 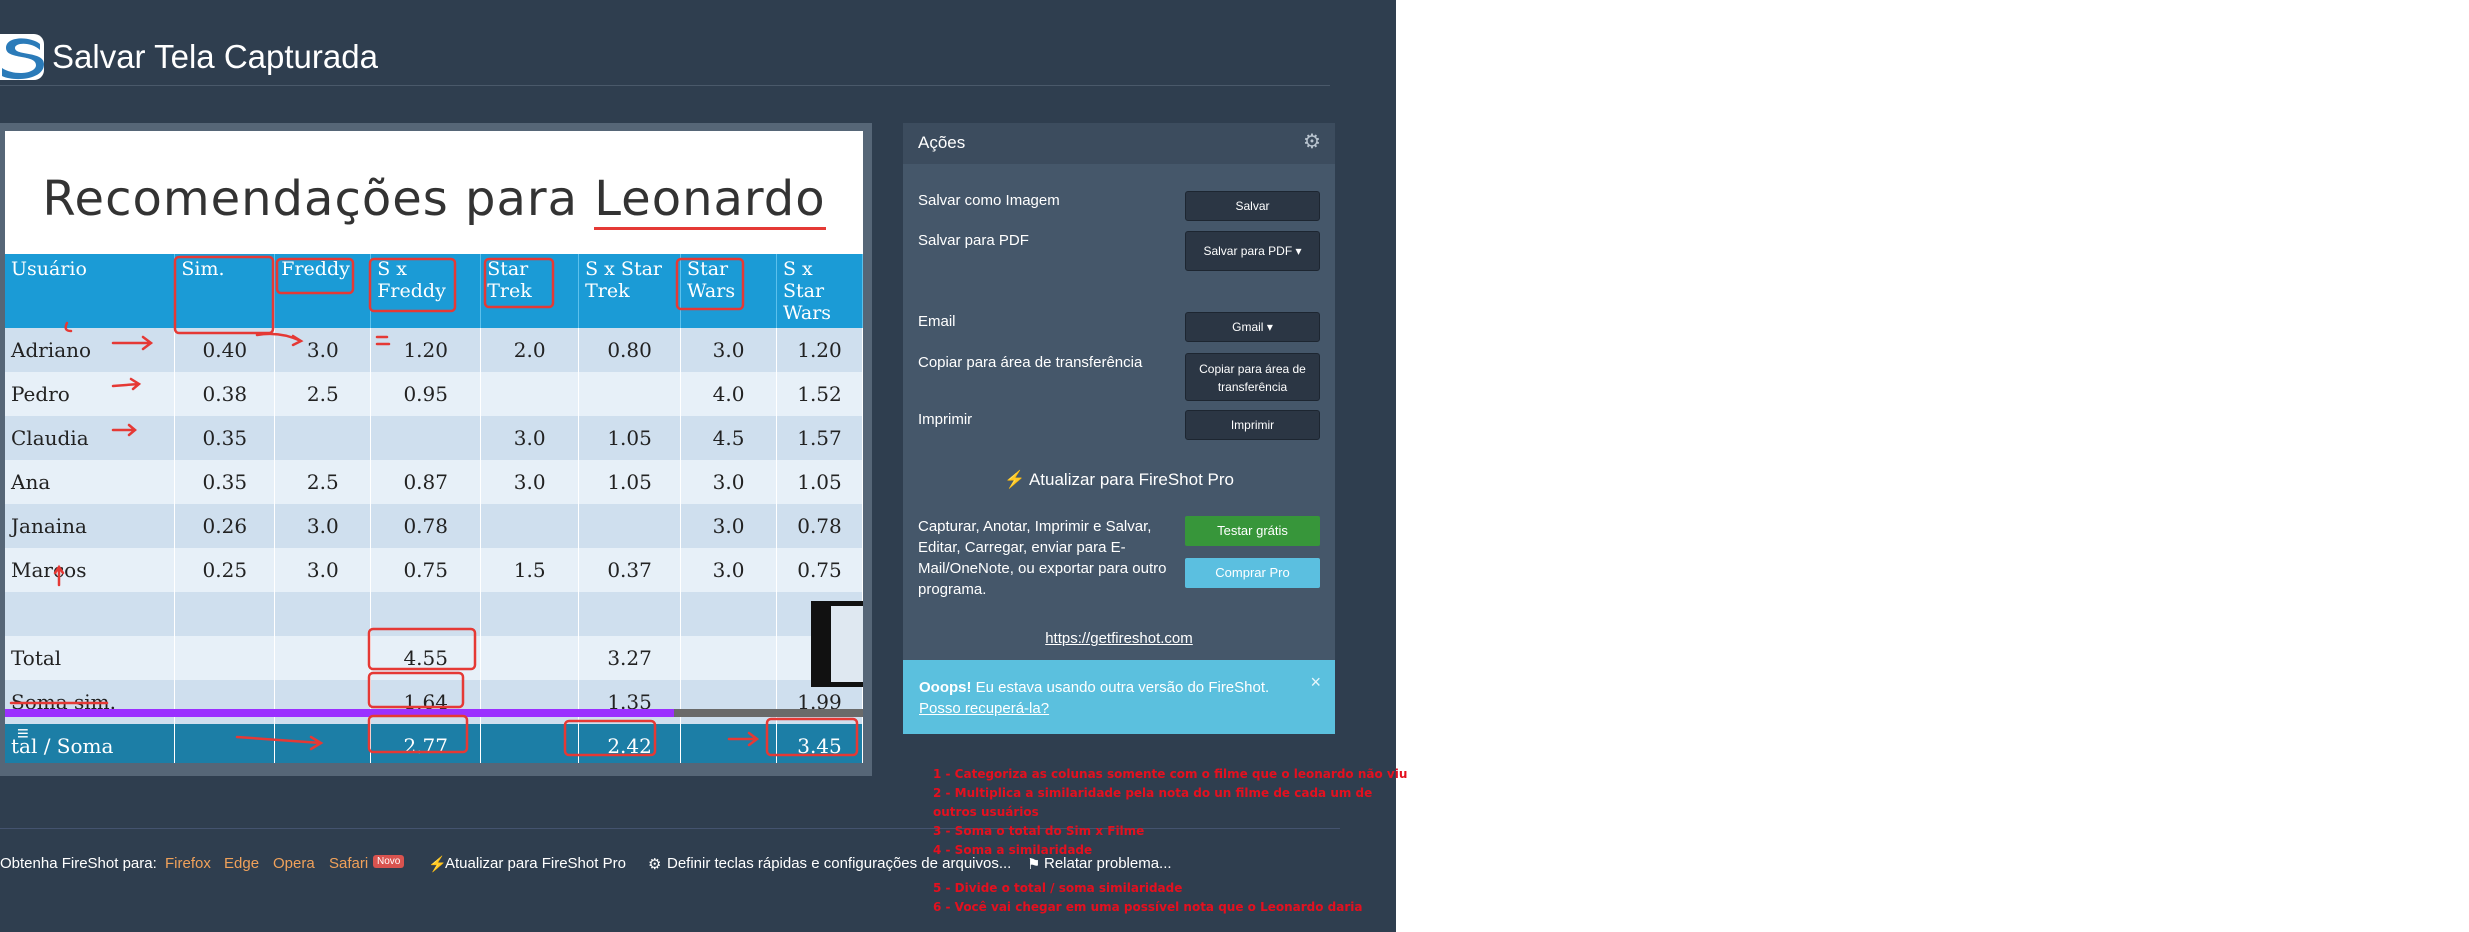 What do you see at coordinates (426, 350) in the screenshot?
I see `table-cell: 1.20` at bounding box center [426, 350].